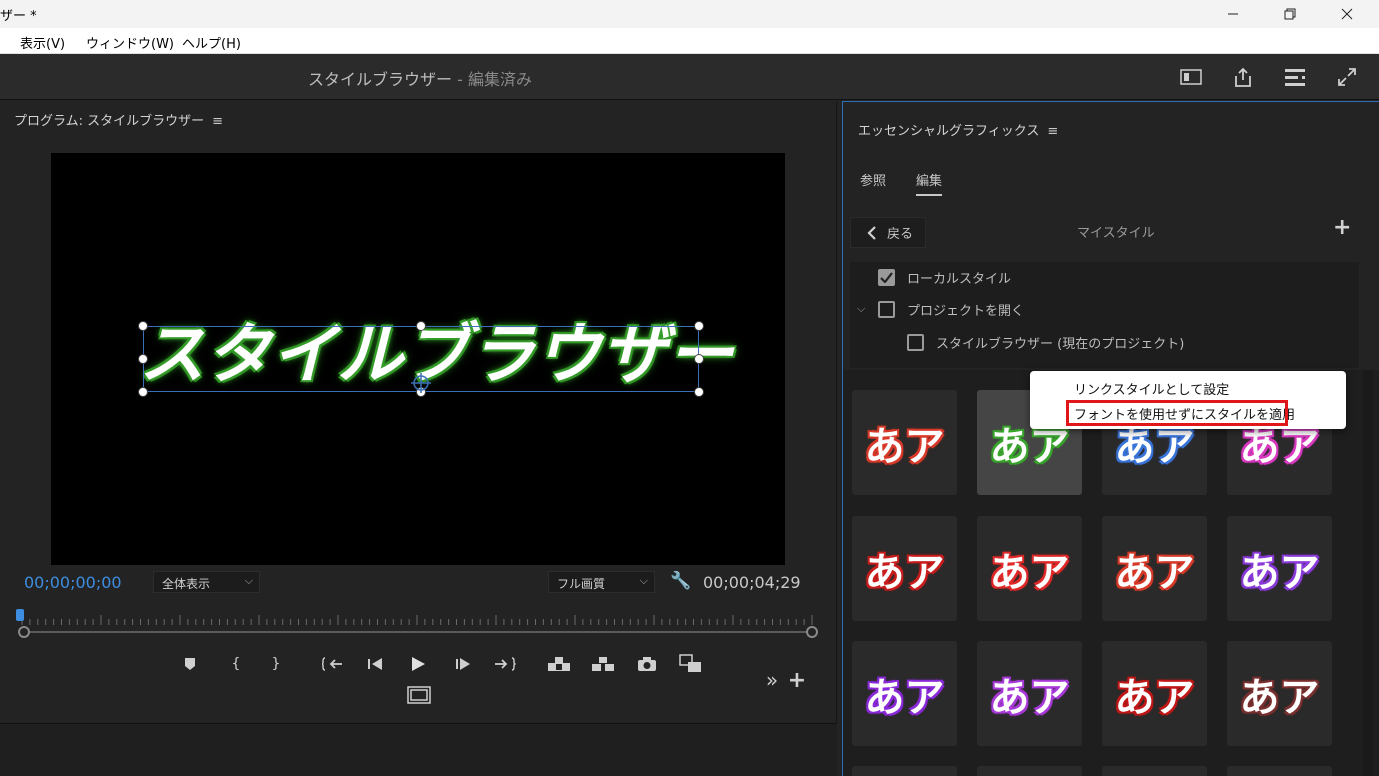 The image size is (1379, 776). Describe the element at coordinates (949, 131) in the screenshot. I see `essential-graphics-title-text: エッセンシャルグラフィックス` at that location.